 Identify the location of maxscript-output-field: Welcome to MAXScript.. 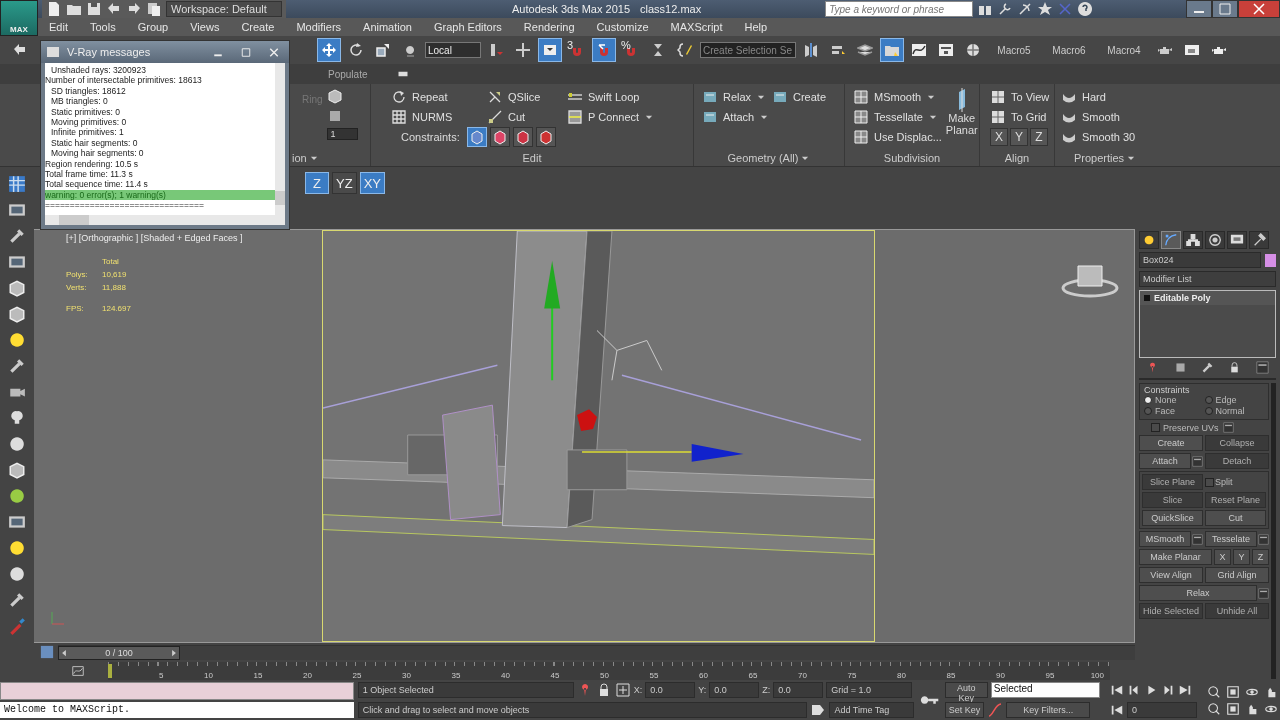
(177, 710).